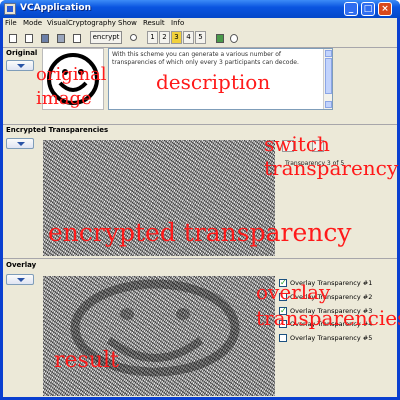 The image size is (400, 400). What do you see at coordinates (28, 37) in the screenshot?
I see `open-icon` at bounding box center [28, 37].